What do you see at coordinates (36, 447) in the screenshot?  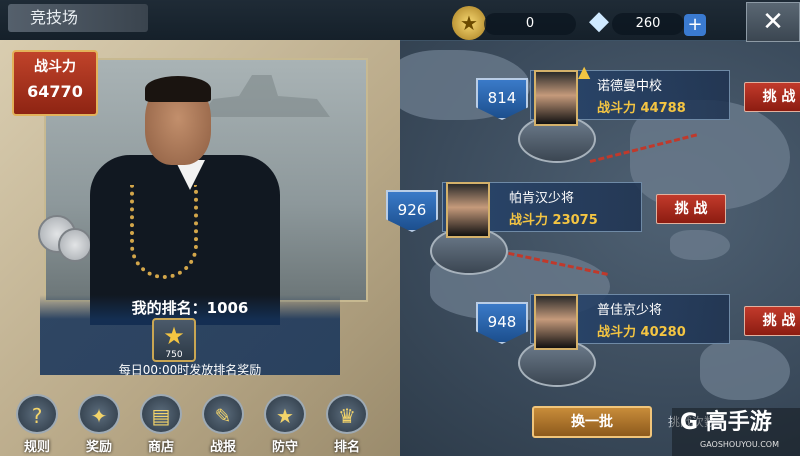 I see `menu-label: 规则` at bounding box center [36, 447].